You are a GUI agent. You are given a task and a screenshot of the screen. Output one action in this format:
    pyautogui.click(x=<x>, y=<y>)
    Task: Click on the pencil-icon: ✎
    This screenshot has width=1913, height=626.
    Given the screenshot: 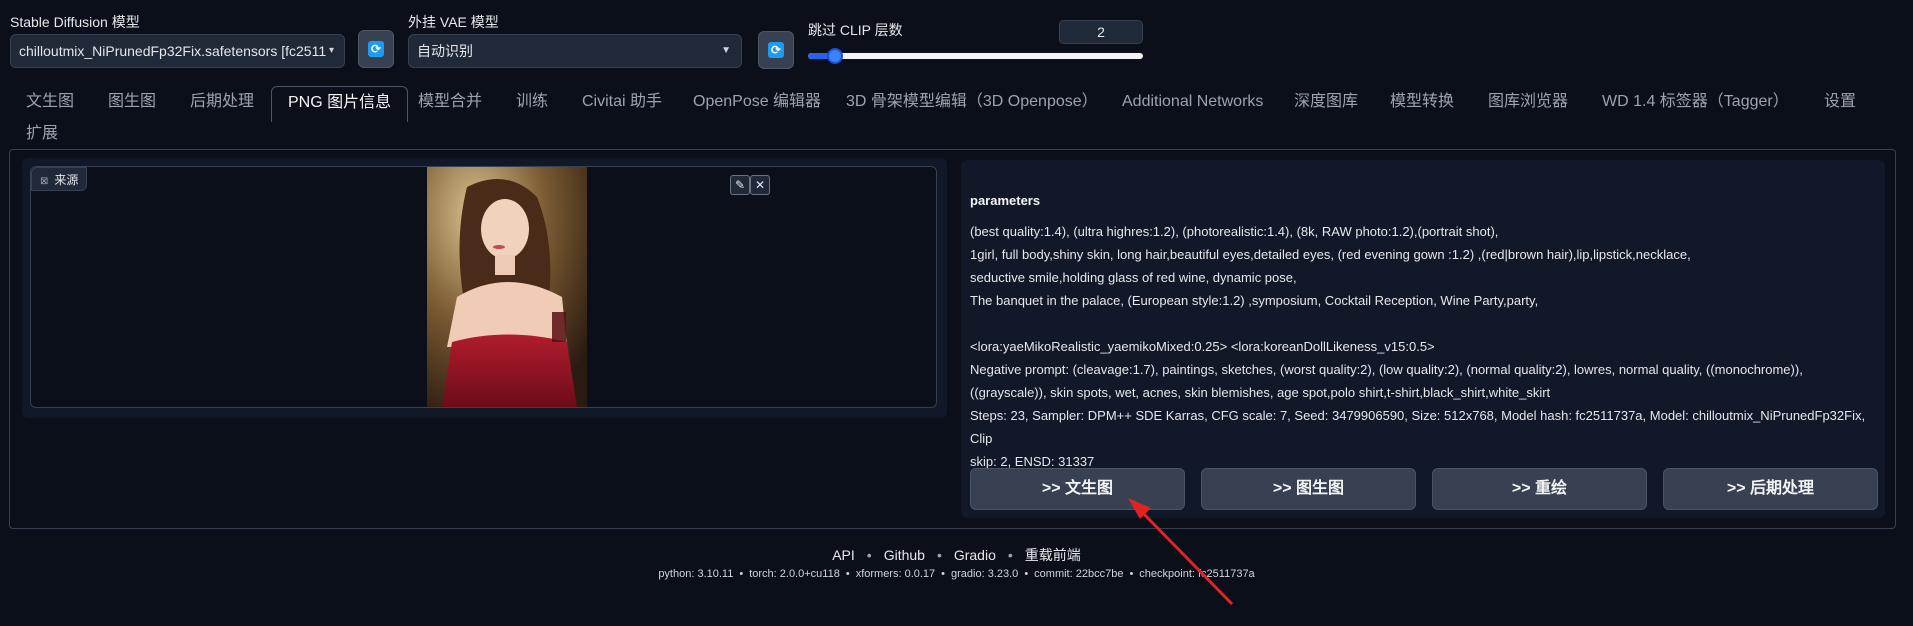 What is the action you would take?
    pyautogui.click(x=740, y=185)
    